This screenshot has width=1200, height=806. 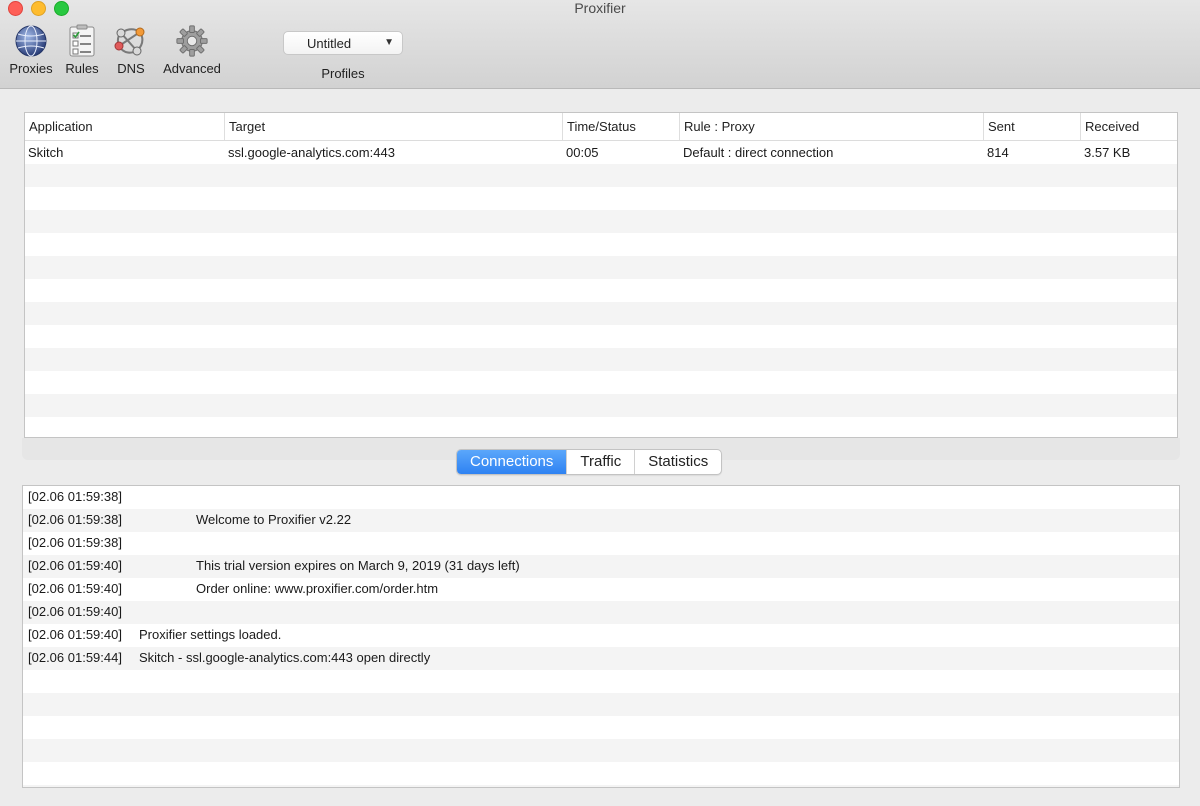 I want to click on column-header-time-status: Time/Status, so click(x=620, y=126).